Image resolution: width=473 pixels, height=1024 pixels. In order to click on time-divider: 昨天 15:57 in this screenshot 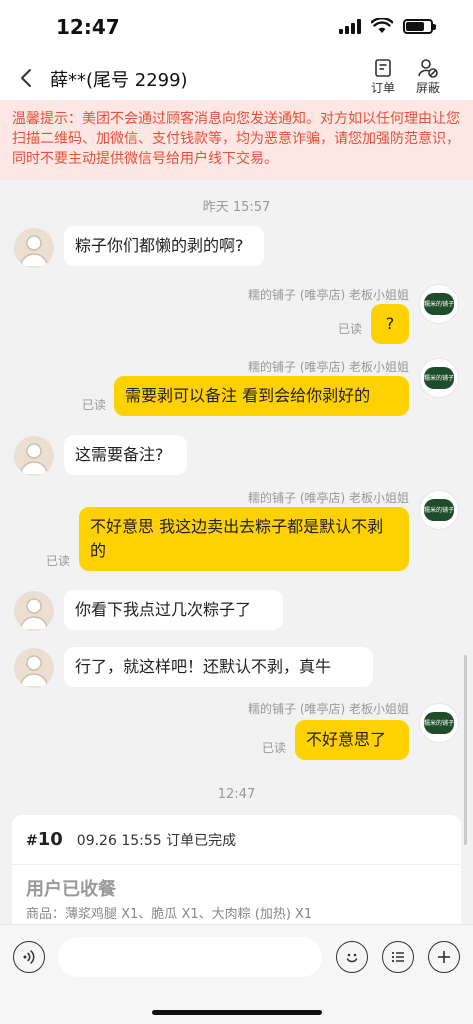, I will do `click(236, 207)`.